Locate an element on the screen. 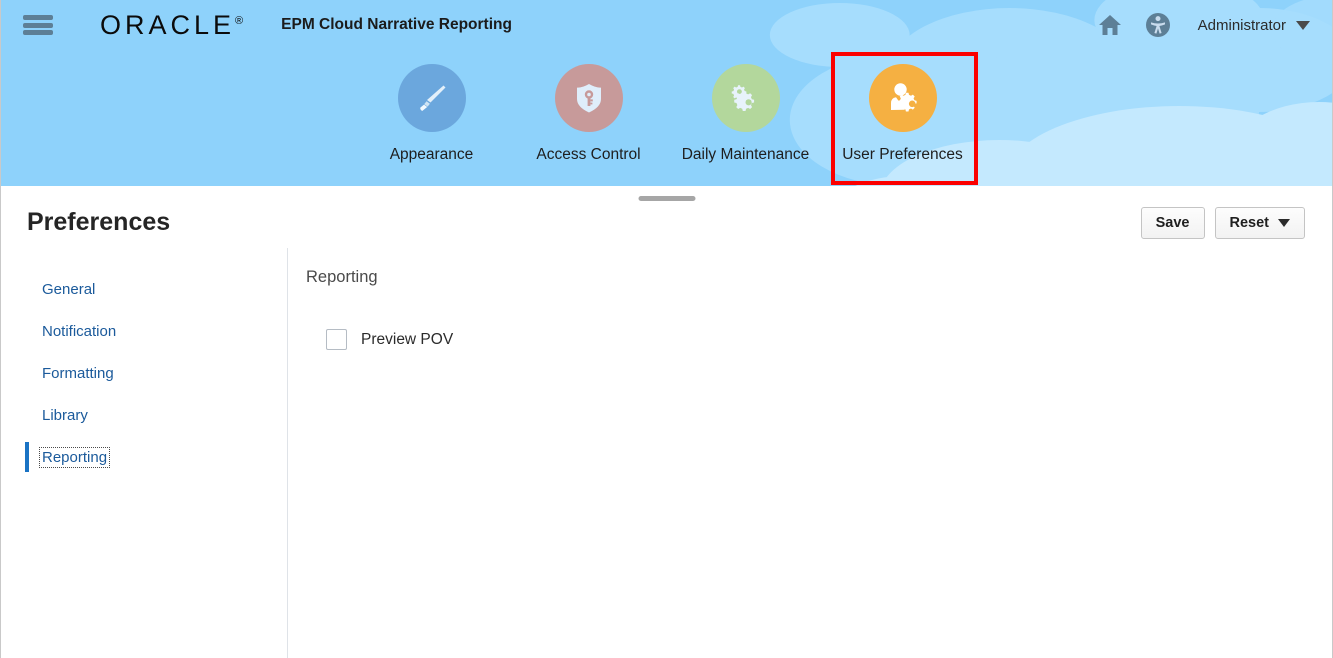 The image size is (1333, 658). shield-key-icon-glyph is located at coordinates (588, 98).